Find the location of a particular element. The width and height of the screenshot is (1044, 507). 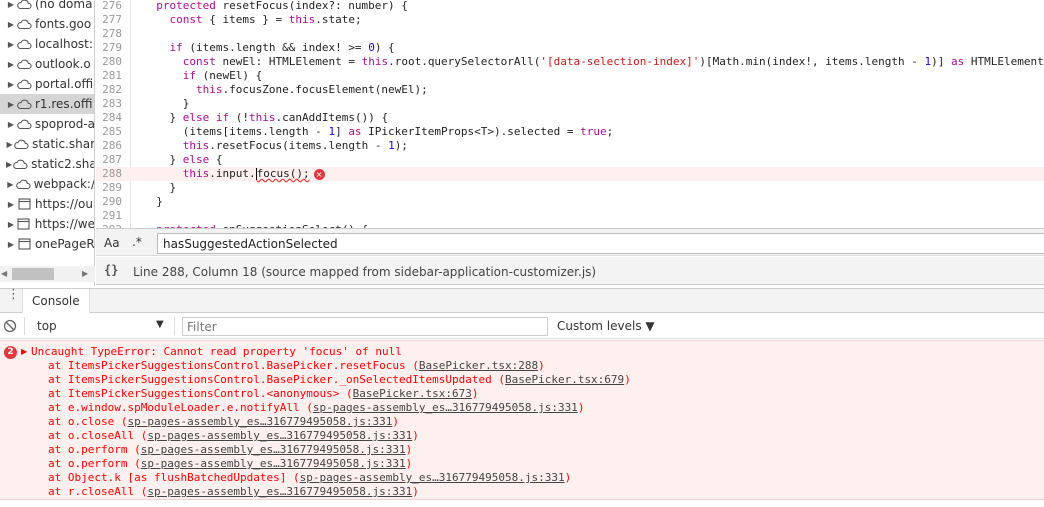

tab-console: Console is located at coordinates (56, 301).